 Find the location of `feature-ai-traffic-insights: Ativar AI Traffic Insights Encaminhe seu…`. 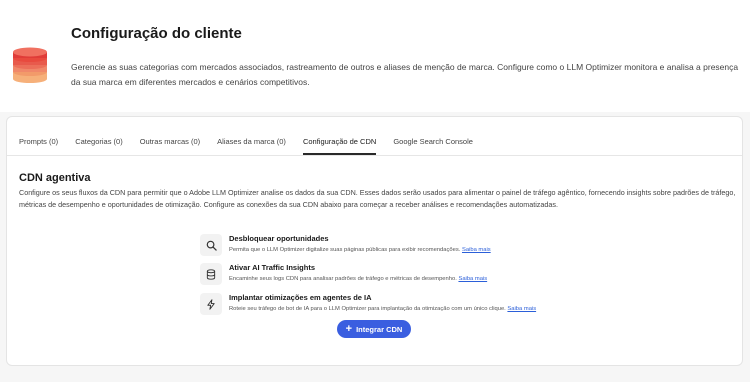

feature-ai-traffic-insights: Ativar AI Traffic Insights Encaminhe seu… is located at coordinates (410, 276).